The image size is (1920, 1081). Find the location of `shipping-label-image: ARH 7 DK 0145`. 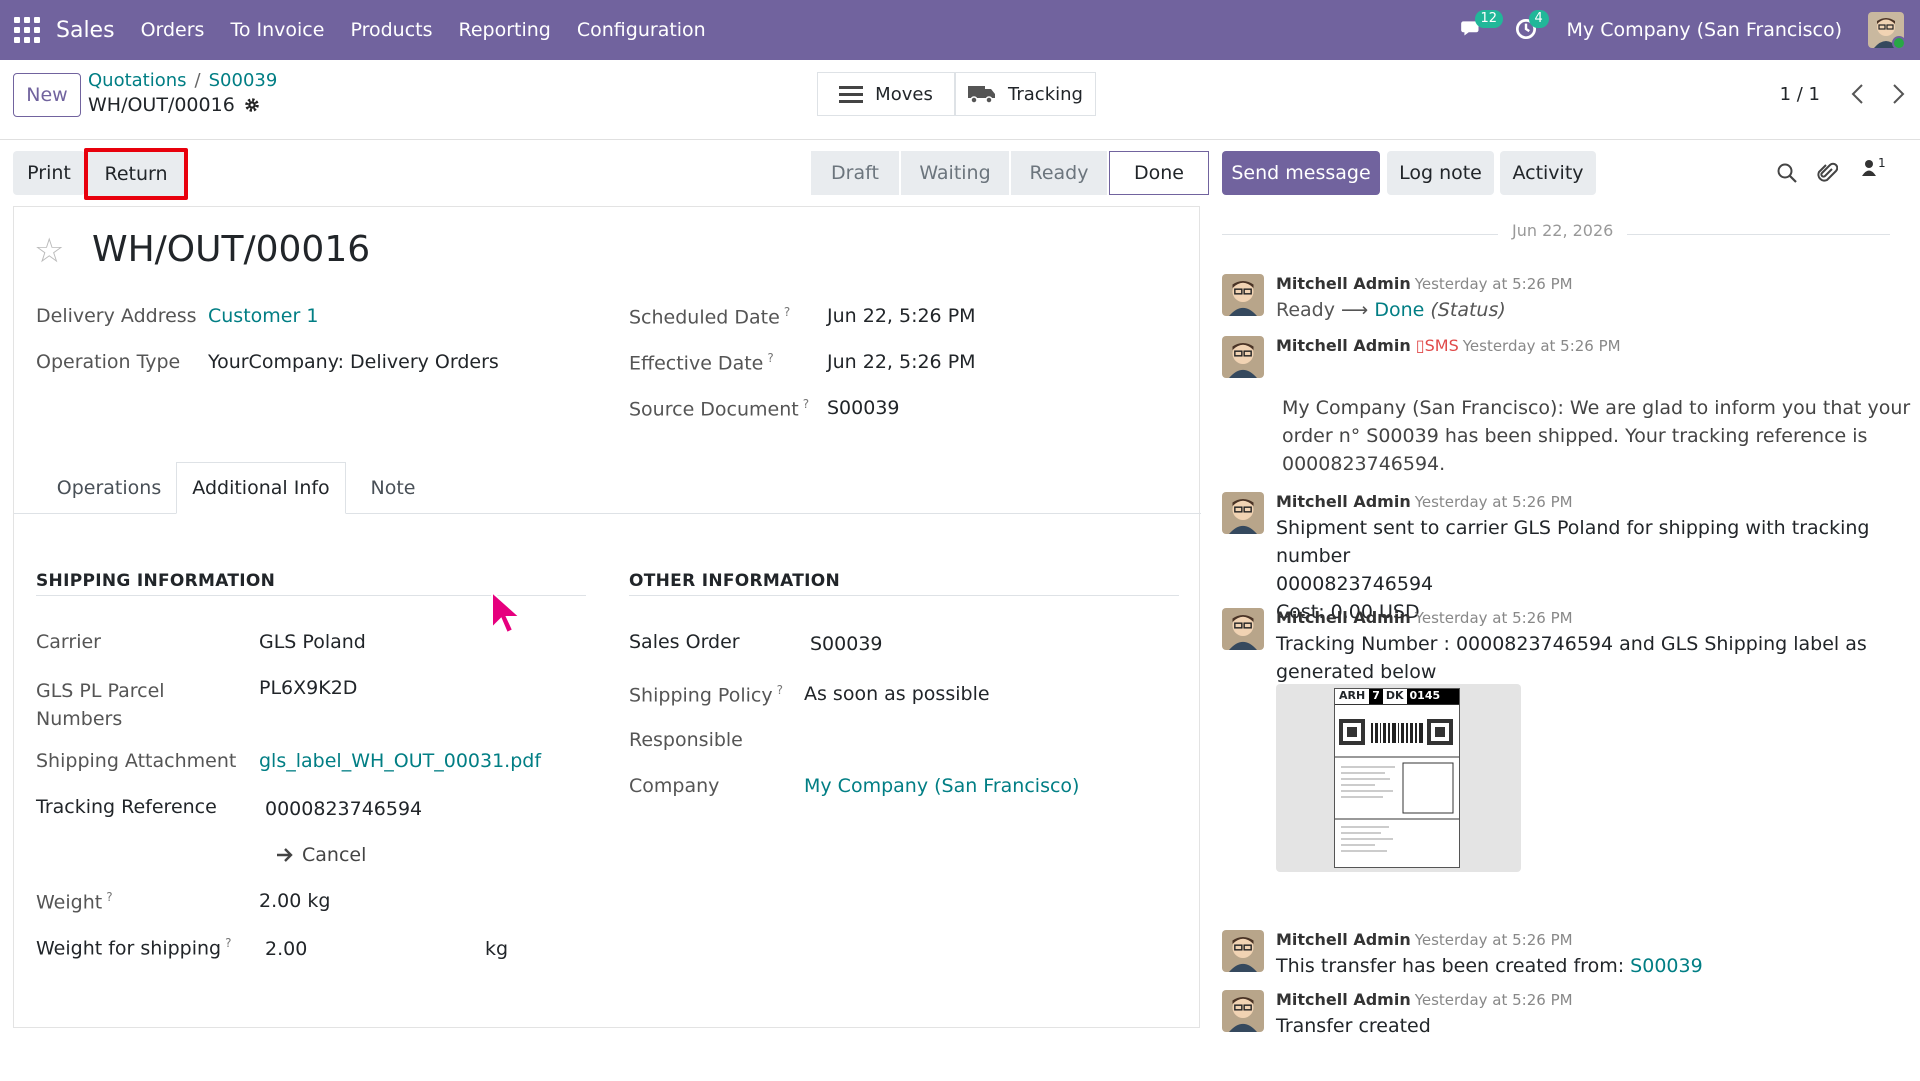

shipping-label-image: ARH 7 DK 0145 is located at coordinates (1398, 778).